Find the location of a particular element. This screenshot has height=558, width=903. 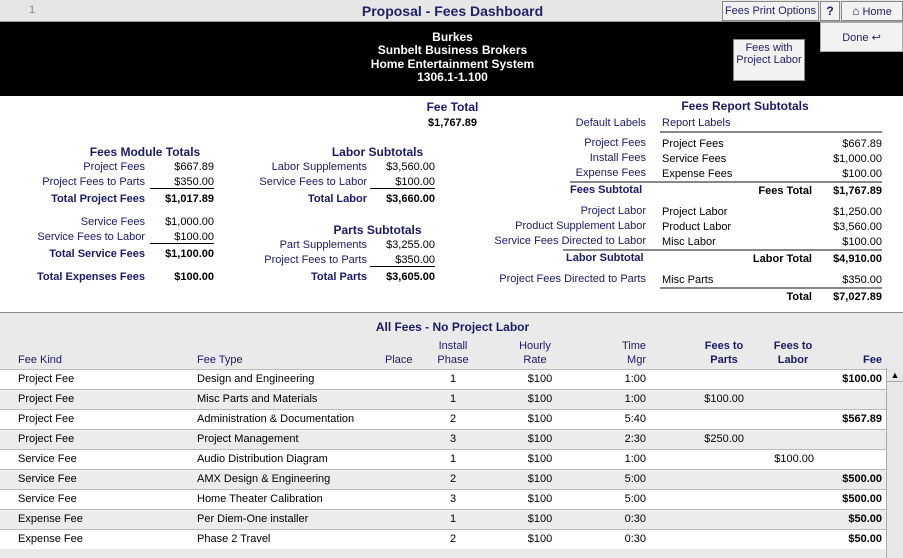

done-button: Done ↩ is located at coordinates (861, 37).